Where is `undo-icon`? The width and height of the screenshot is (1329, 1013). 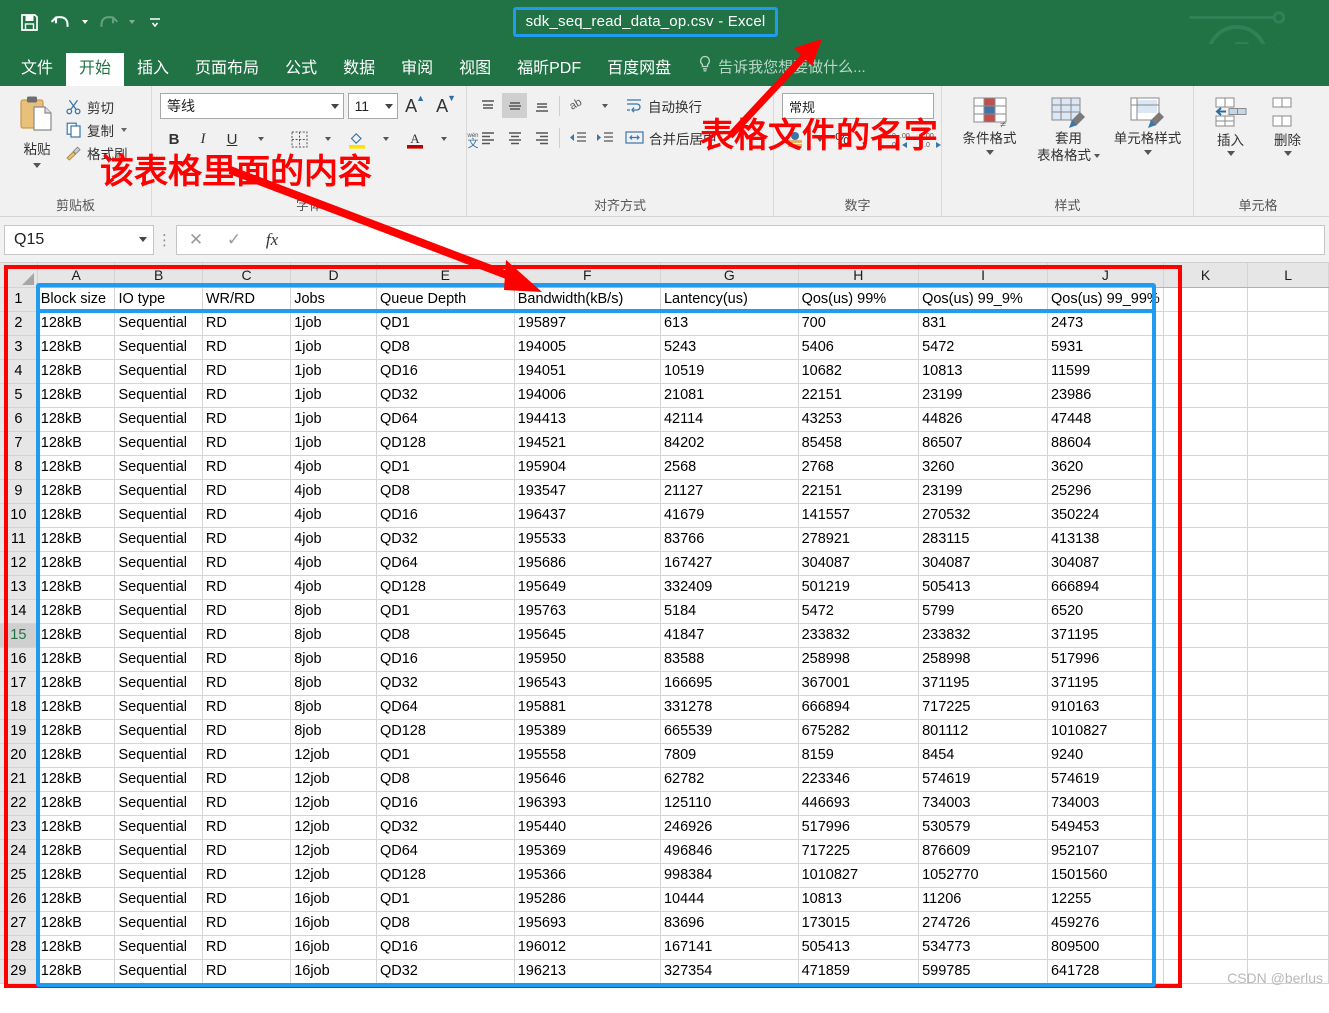 undo-icon is located at coordinates (61, 22).